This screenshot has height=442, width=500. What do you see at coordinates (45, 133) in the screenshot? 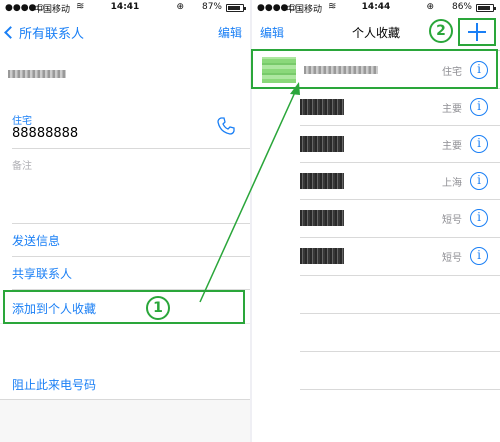
I see `phone-number: 88888888` at bounding box center [45, 133].